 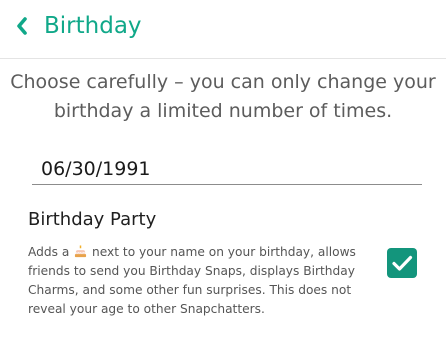 I want to click on chevron-left-icon, so click(x=22, y=26).